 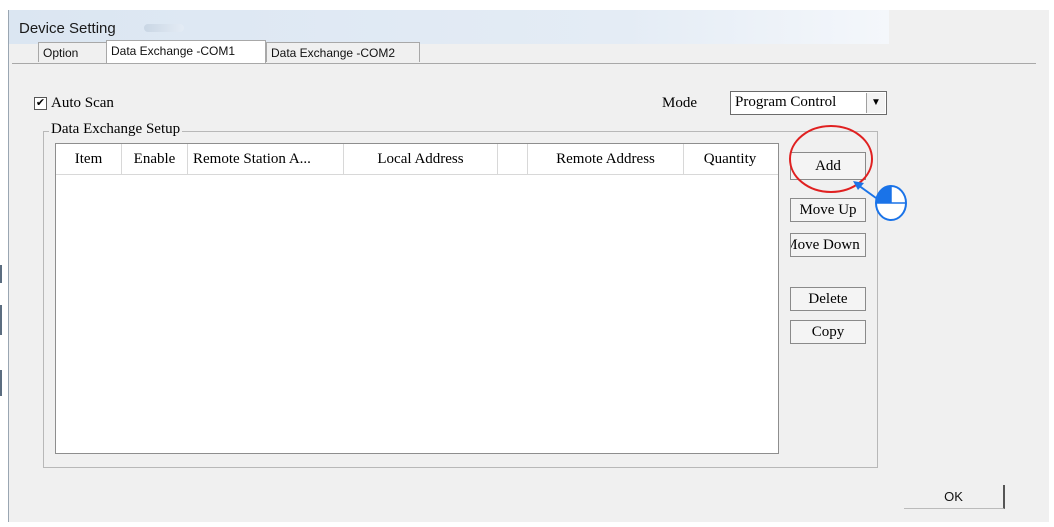 What do you see at coordinates (954, 497) in the screenshot?
I see `ok-button: OK` at bounding box center [954, 497].